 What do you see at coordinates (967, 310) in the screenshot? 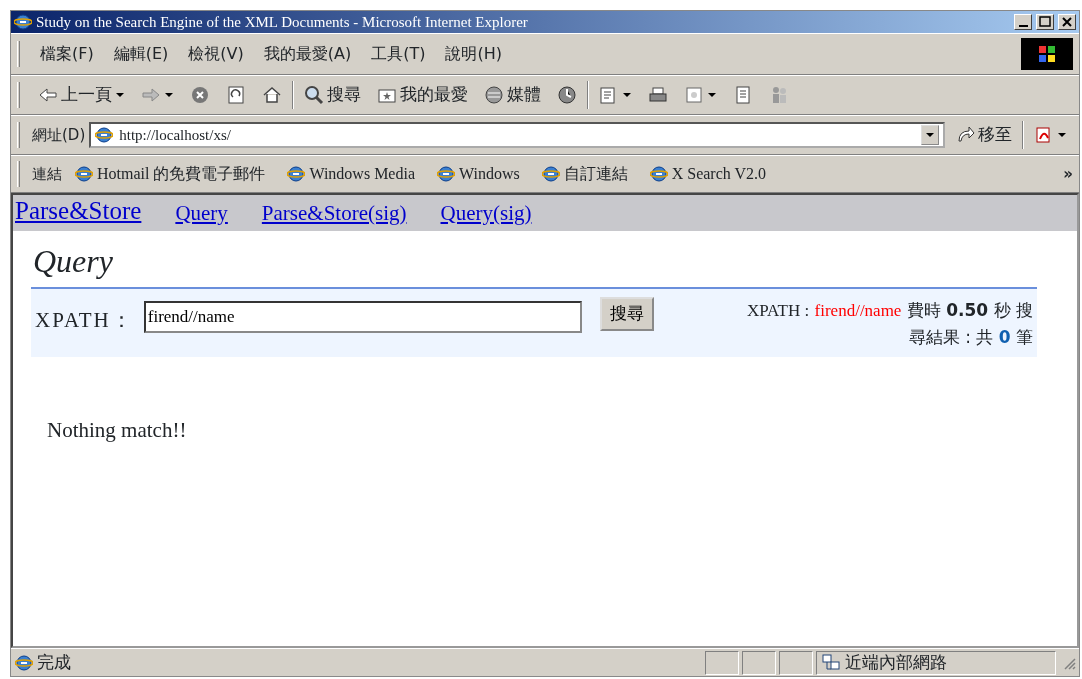
I see `result-number: 0.50` at bounding box center [967, 310].